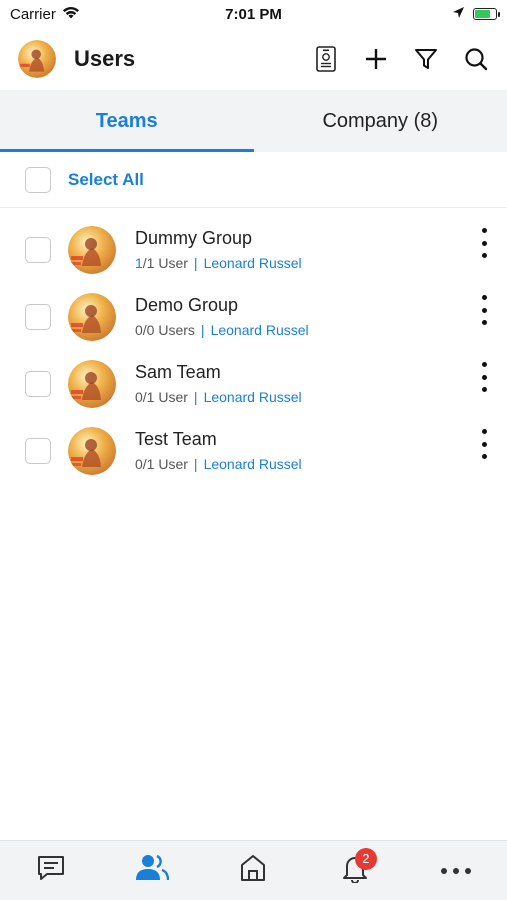  I want to click on nav-more, so click(456, 871).